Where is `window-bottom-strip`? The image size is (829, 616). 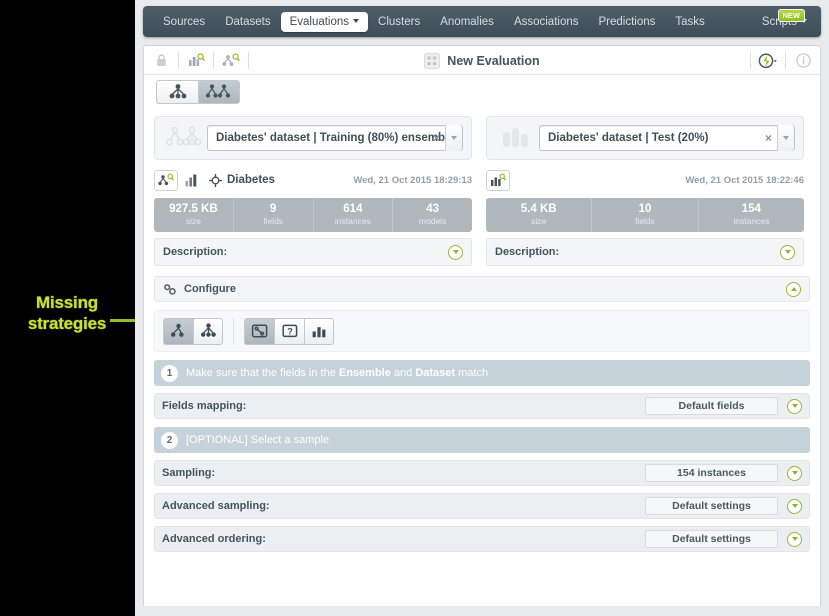
window-bottom-strip is located at coordinates (482, 611).